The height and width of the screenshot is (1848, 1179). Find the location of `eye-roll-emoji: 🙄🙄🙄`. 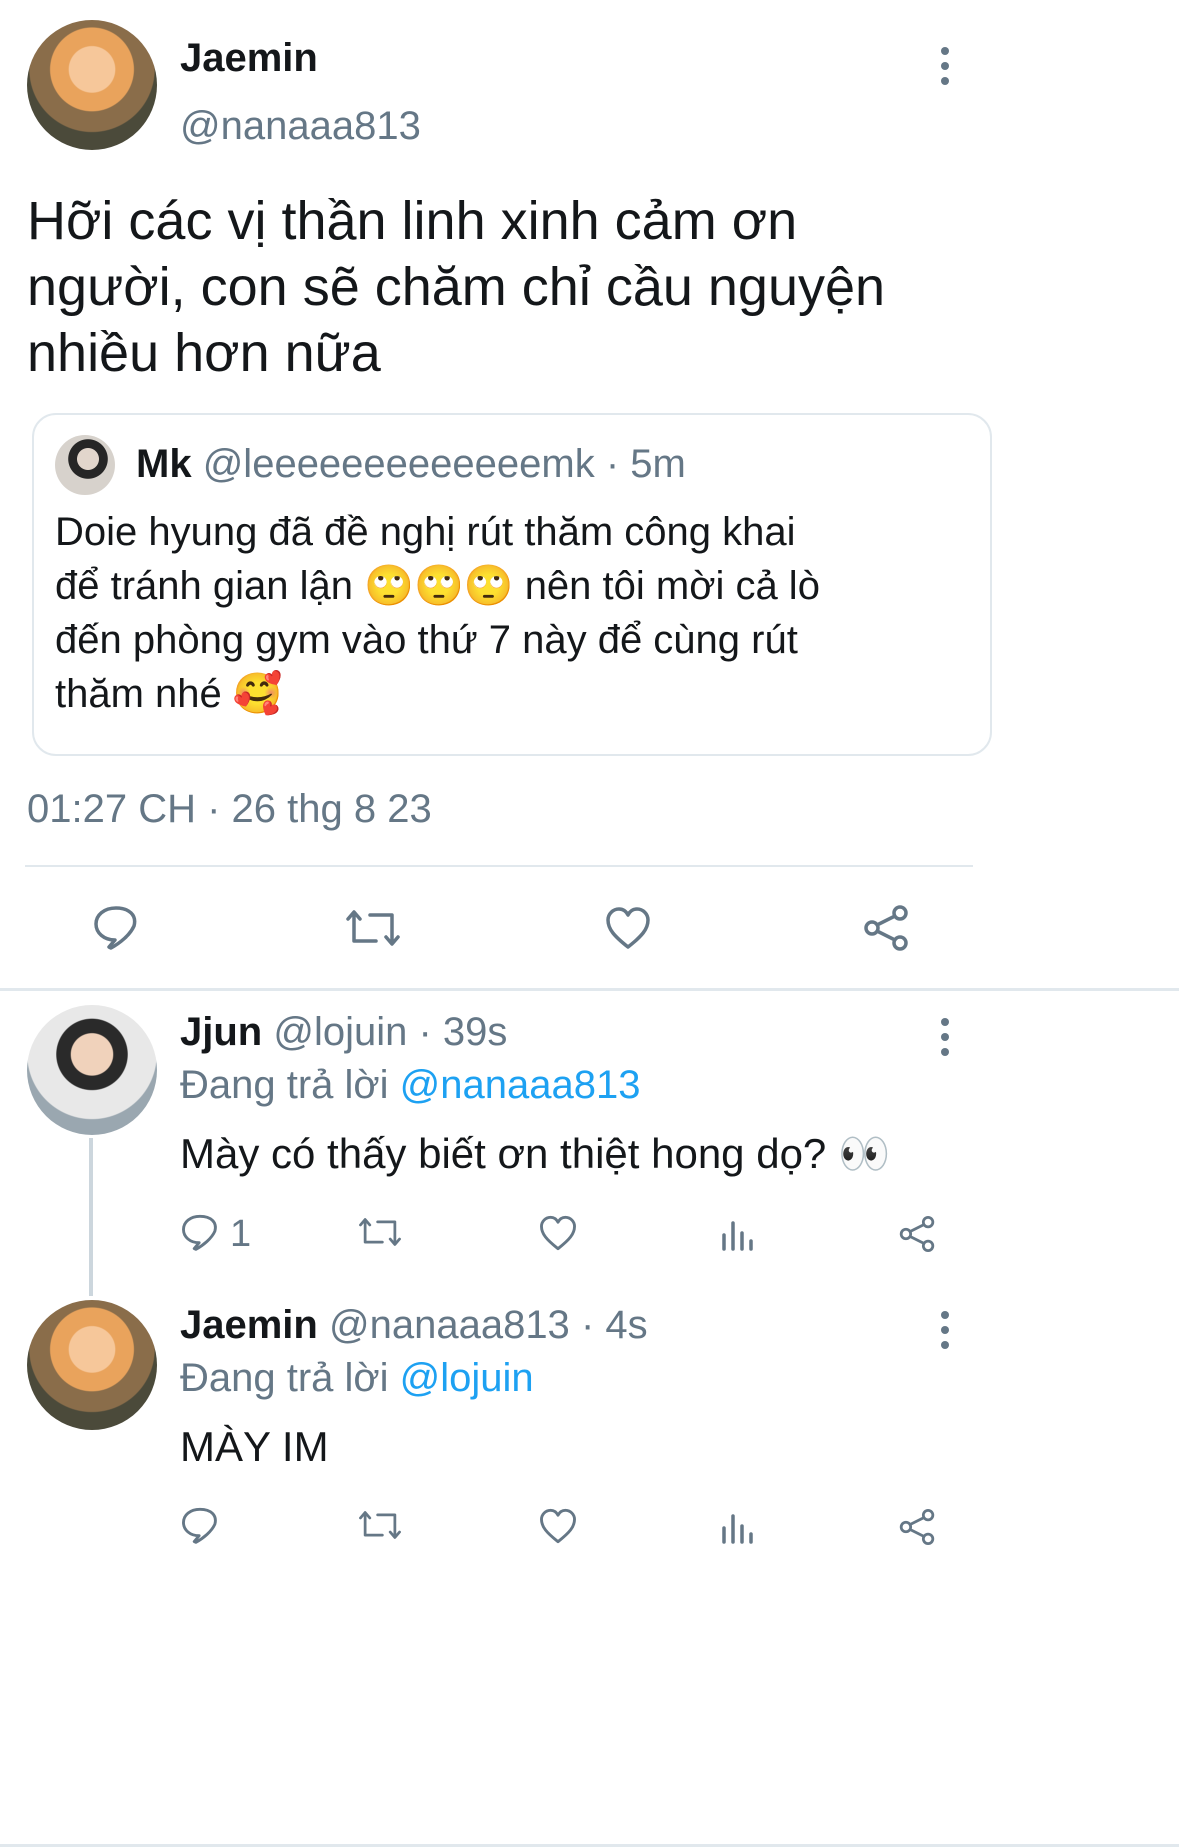

eye-roll-emoji: 🙄🙄🙄 is located at coordinates (439, 586).